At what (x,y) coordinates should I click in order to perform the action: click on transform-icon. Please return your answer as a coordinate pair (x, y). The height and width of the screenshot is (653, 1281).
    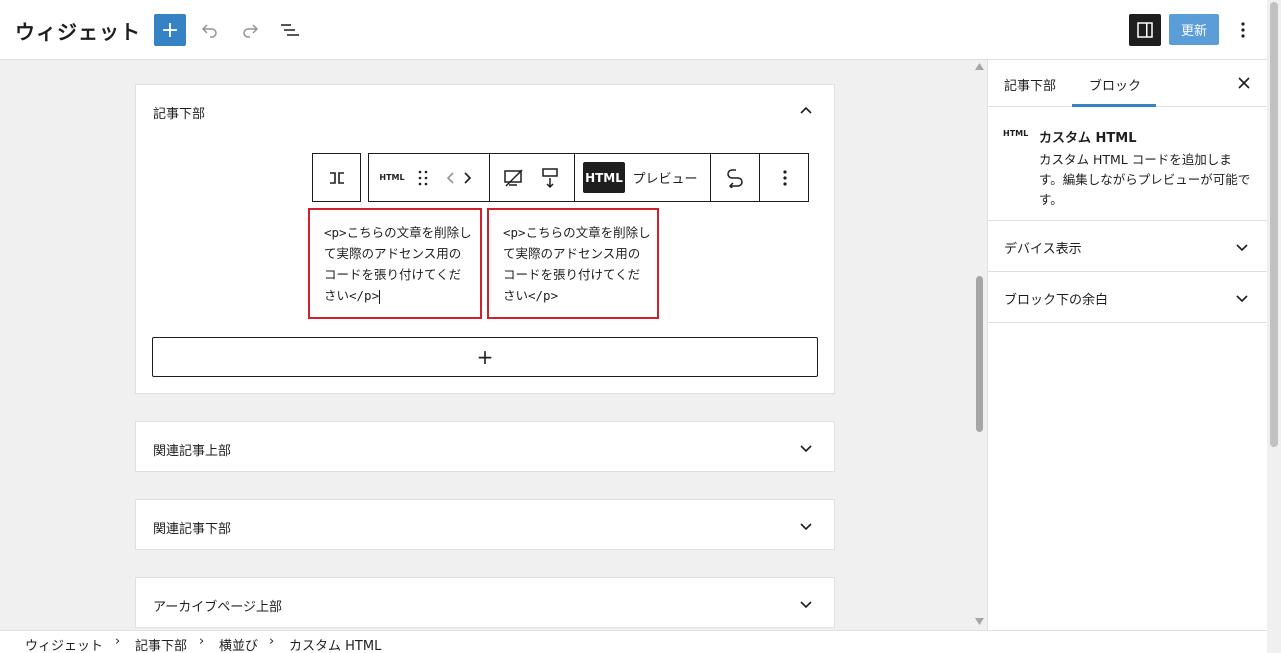
    Looking at the image, I should click on (735, 177).